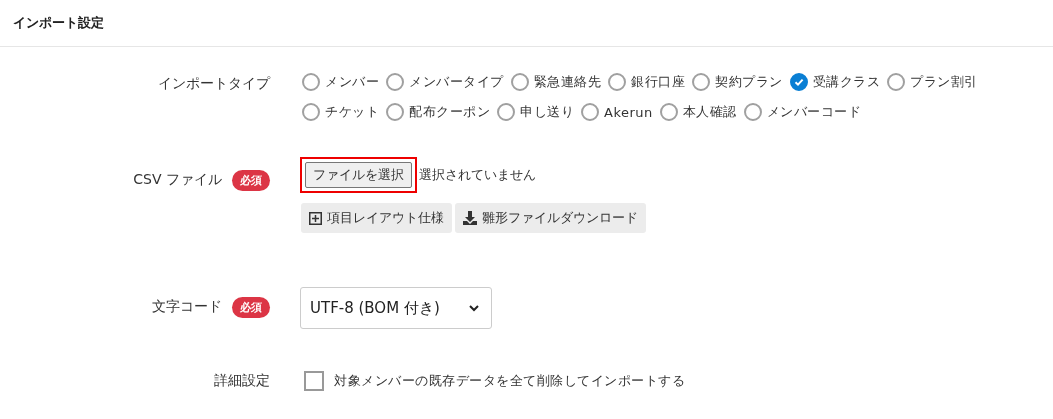  What do you see at coordinates (646, 82) in the screenshot?
I see `radio-option: 銀行口座` at bounding box center [646, 82].